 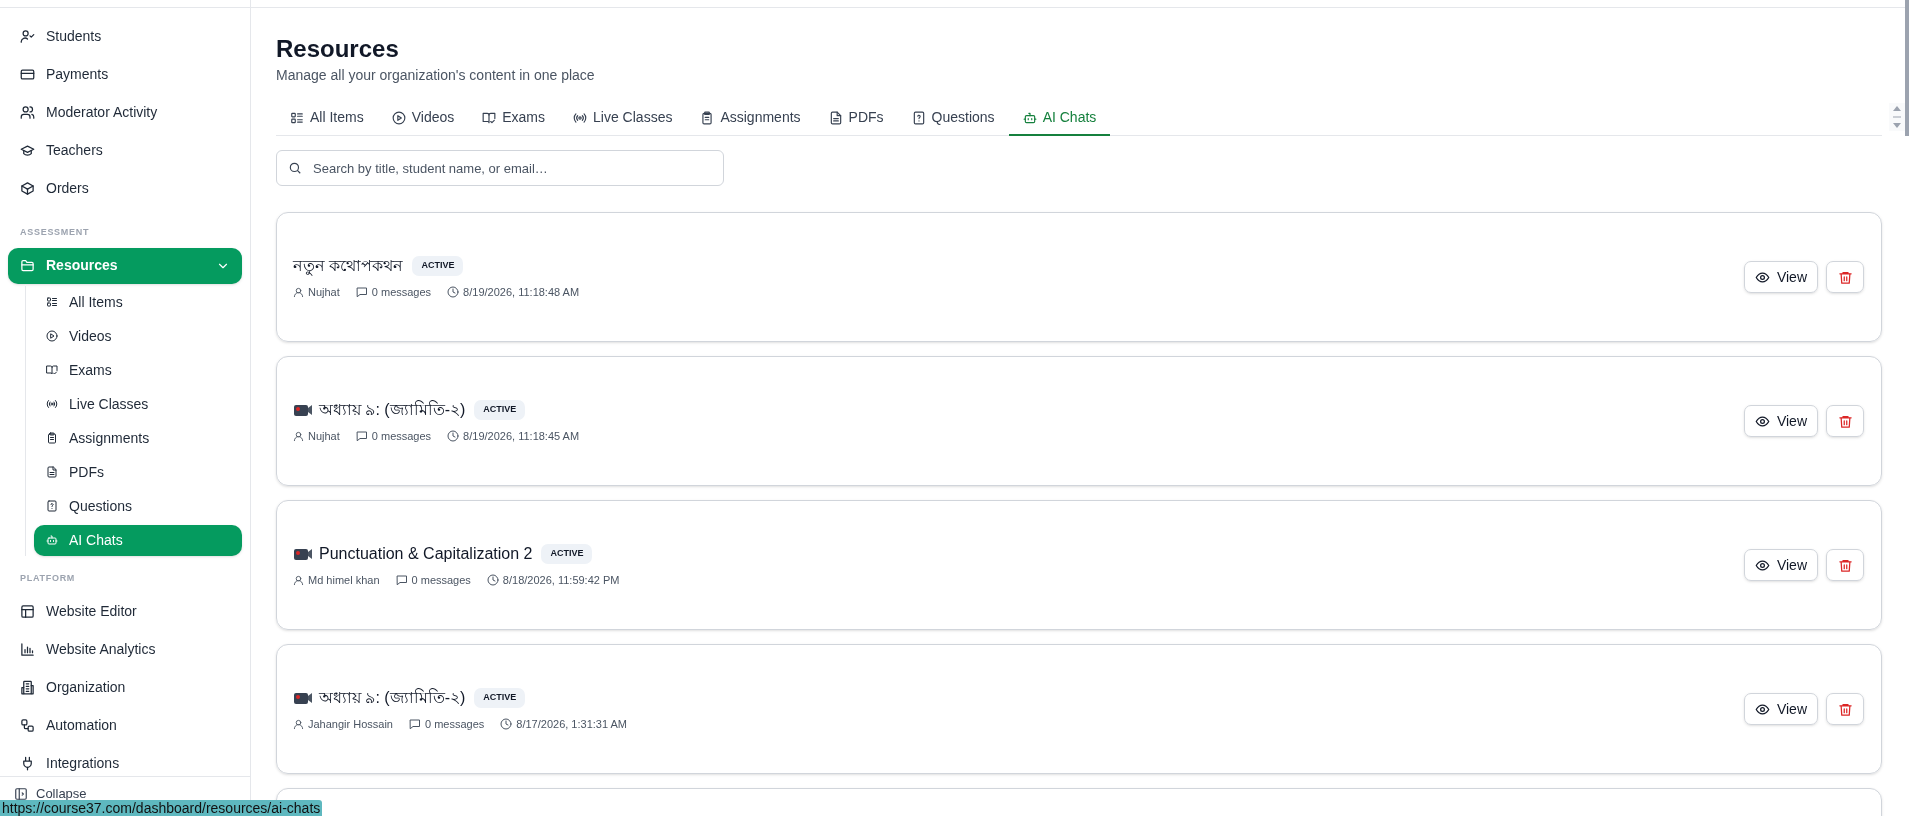 What do you see at coordinates (125, 649) in the screenshot?
I see `sidebar-item: Website Analytics` at bounding box center [125, 649].